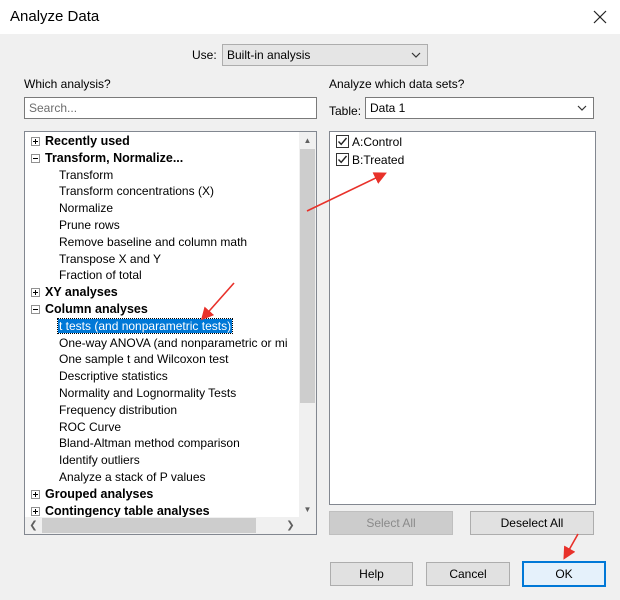 Image resolution: width=620 pixels, height=600 pixels. Describe the element at coordinates (55, 16) in the screenshot. I see `dialog-title: Analyze Data` at that location.